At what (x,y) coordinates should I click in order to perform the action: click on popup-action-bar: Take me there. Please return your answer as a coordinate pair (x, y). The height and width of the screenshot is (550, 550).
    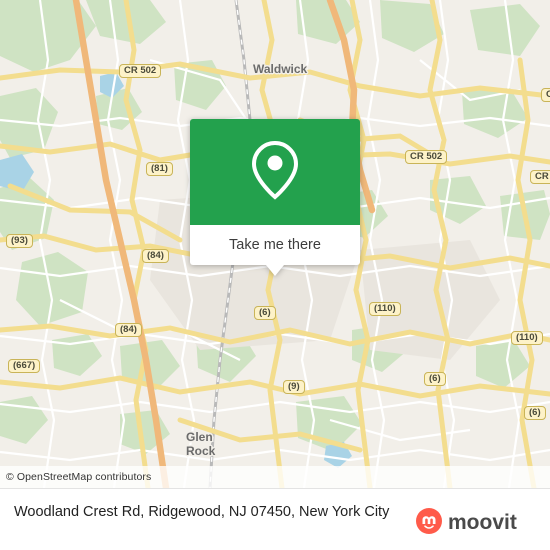
    Looking at the image, I should click on (275, 250).